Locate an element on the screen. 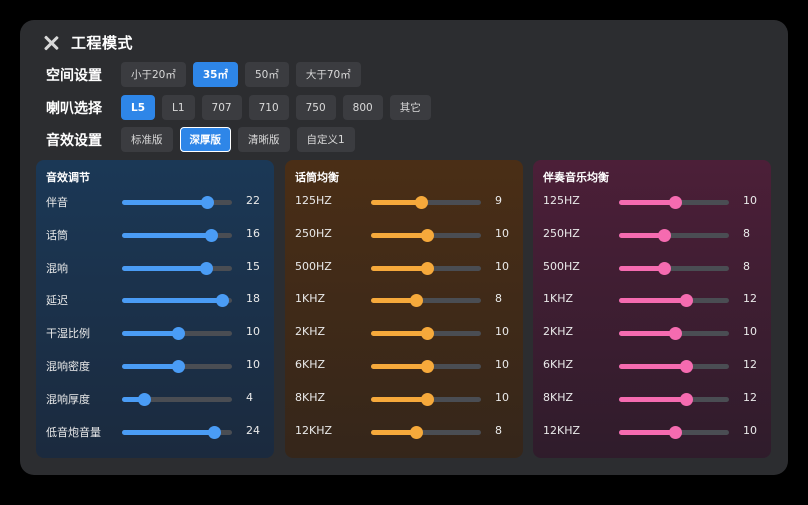 This screenshot has height=505, width=808. slider-label: 2KHZ is located at coordinates (558, 332).